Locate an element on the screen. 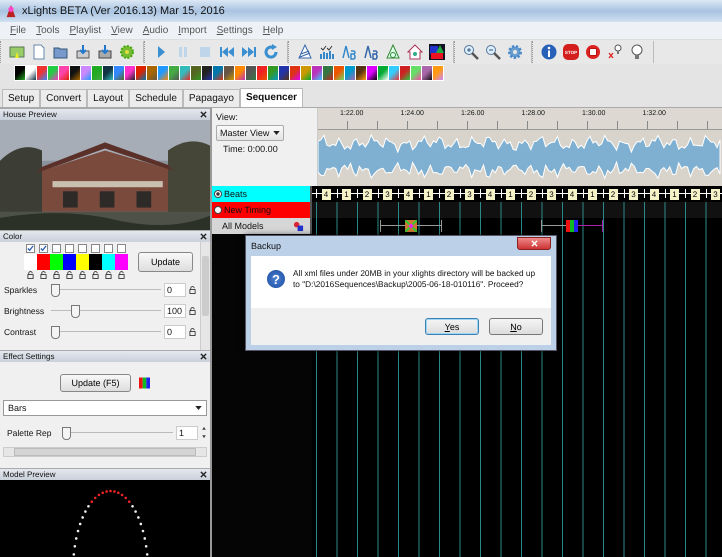  rewind-icon is located at coordinates (227, 52).